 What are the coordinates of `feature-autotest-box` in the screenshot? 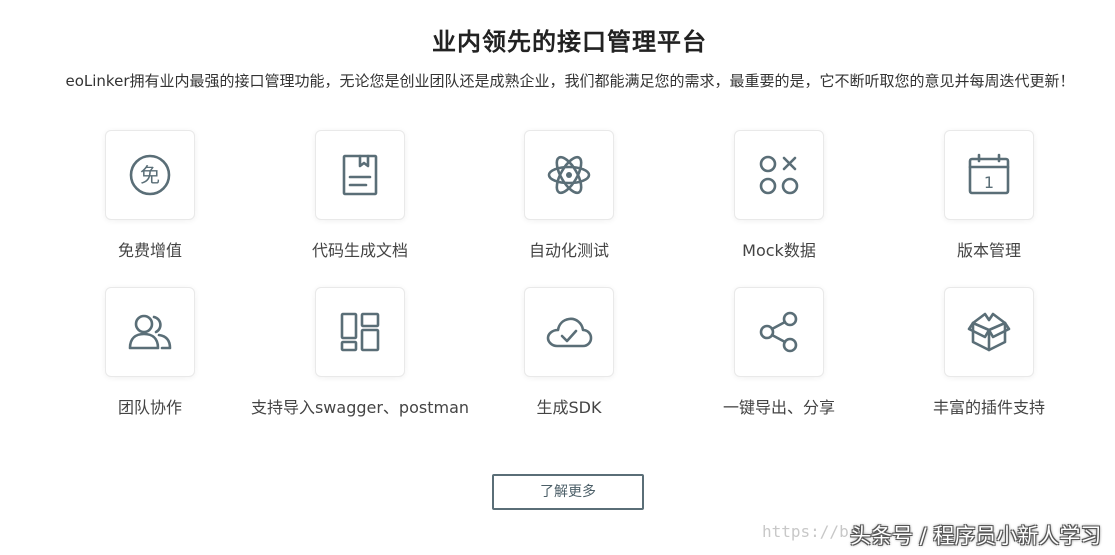 It's located at (569, 175).